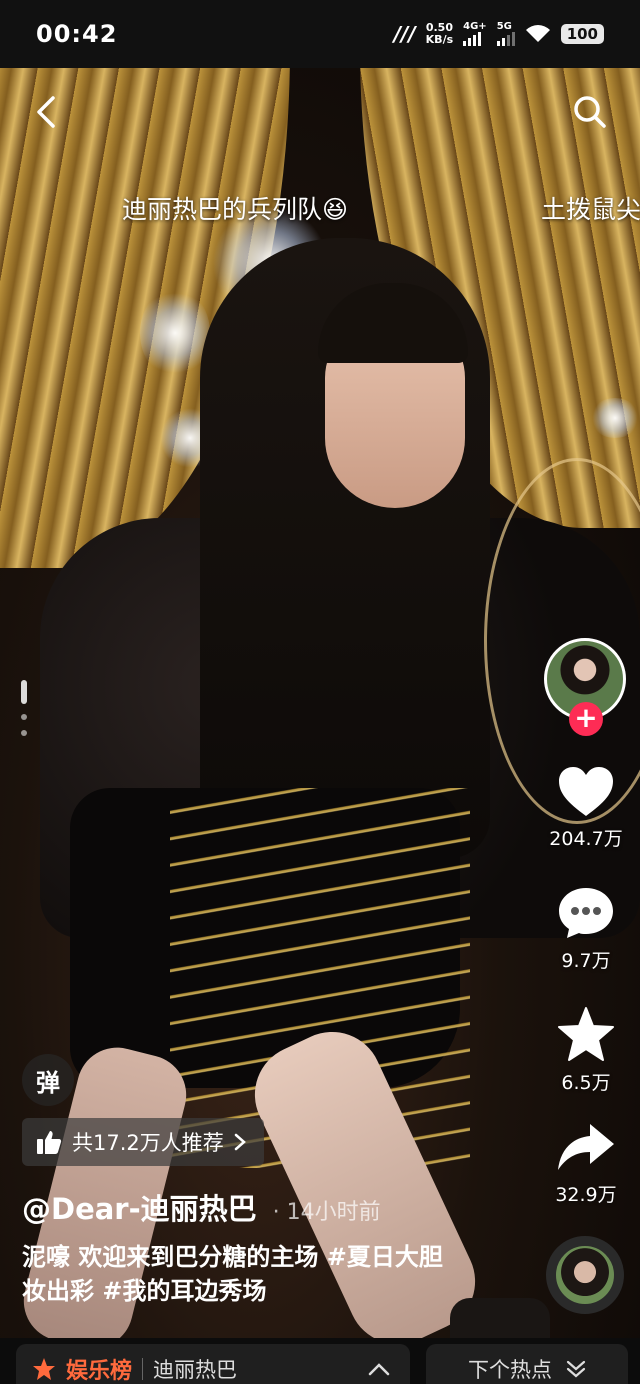 The height and width of the screenshot is (1384, 640). What do you see at coordinates (586, 1195) in the screenshot?
I see `share-count: 32.9万` at bounding box center [586, 1195].